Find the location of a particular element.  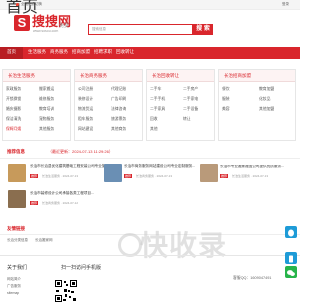

card-link: 二手家电 is located at coordinates (190, 99).